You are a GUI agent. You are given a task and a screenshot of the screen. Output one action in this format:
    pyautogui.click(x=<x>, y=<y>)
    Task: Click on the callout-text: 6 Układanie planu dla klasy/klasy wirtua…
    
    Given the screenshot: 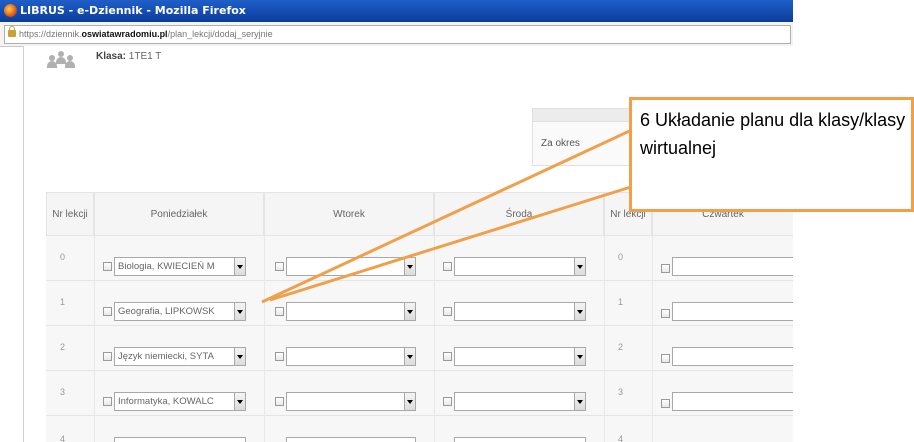 What is the action you would take?
    pyautogui.click(x=773, y=134)
    